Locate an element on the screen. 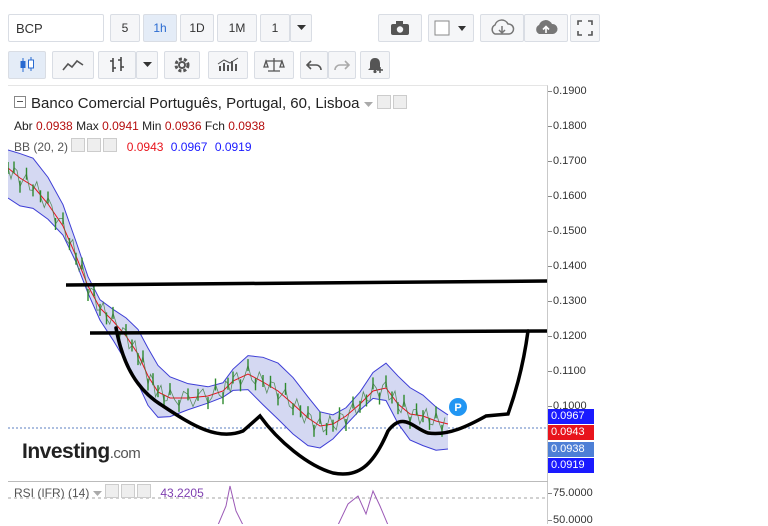 Image resolution: width=768 pixels, height=526 pixels. close-label: Fch is located at coordinates (214, 126).